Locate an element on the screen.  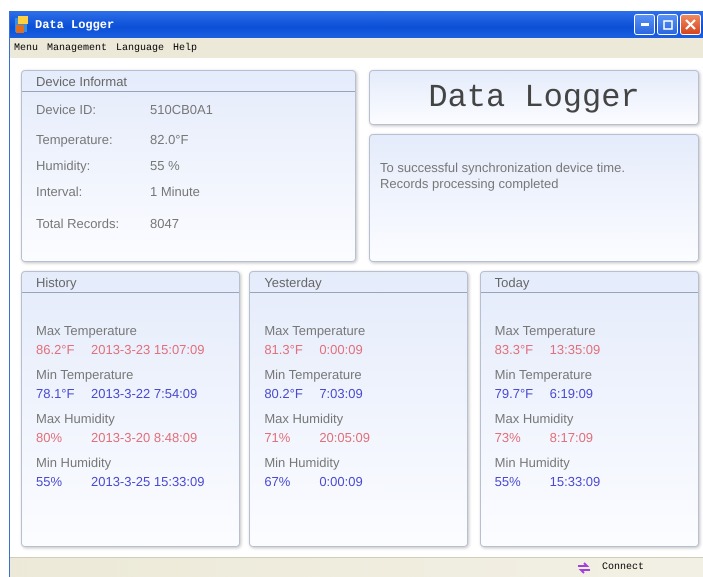
status-text: Connect is located at coordinates (623, 567).